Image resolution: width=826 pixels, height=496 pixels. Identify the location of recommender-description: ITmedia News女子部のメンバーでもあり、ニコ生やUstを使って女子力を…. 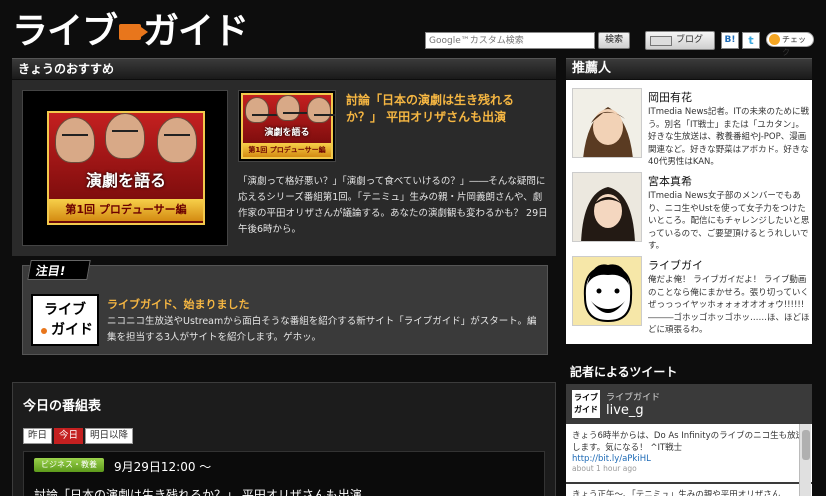
(729, 221).